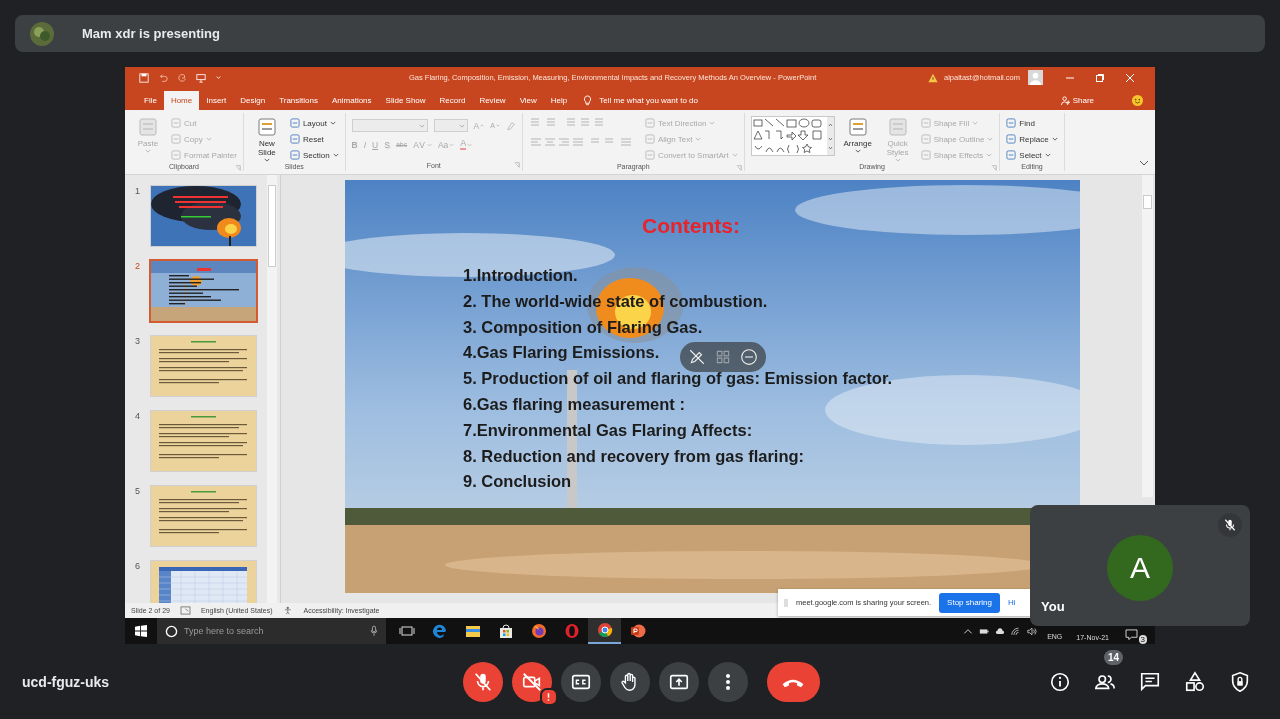 The image size is (1280, 719). What do you see at coordinates (1000, 631) in the screenshot?
I see `cloud-icon` at bounding box center [1000, 631].